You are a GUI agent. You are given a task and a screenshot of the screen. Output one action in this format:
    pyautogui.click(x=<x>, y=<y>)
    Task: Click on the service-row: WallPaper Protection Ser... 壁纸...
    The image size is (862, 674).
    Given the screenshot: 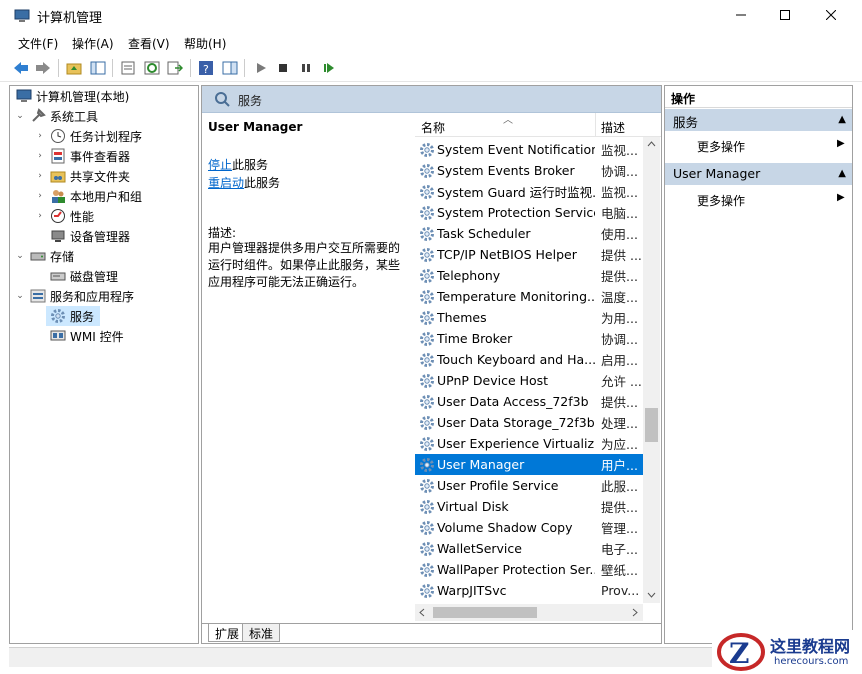 What is the action you would take?
    pyautogui.click(x=529, y=569)
    